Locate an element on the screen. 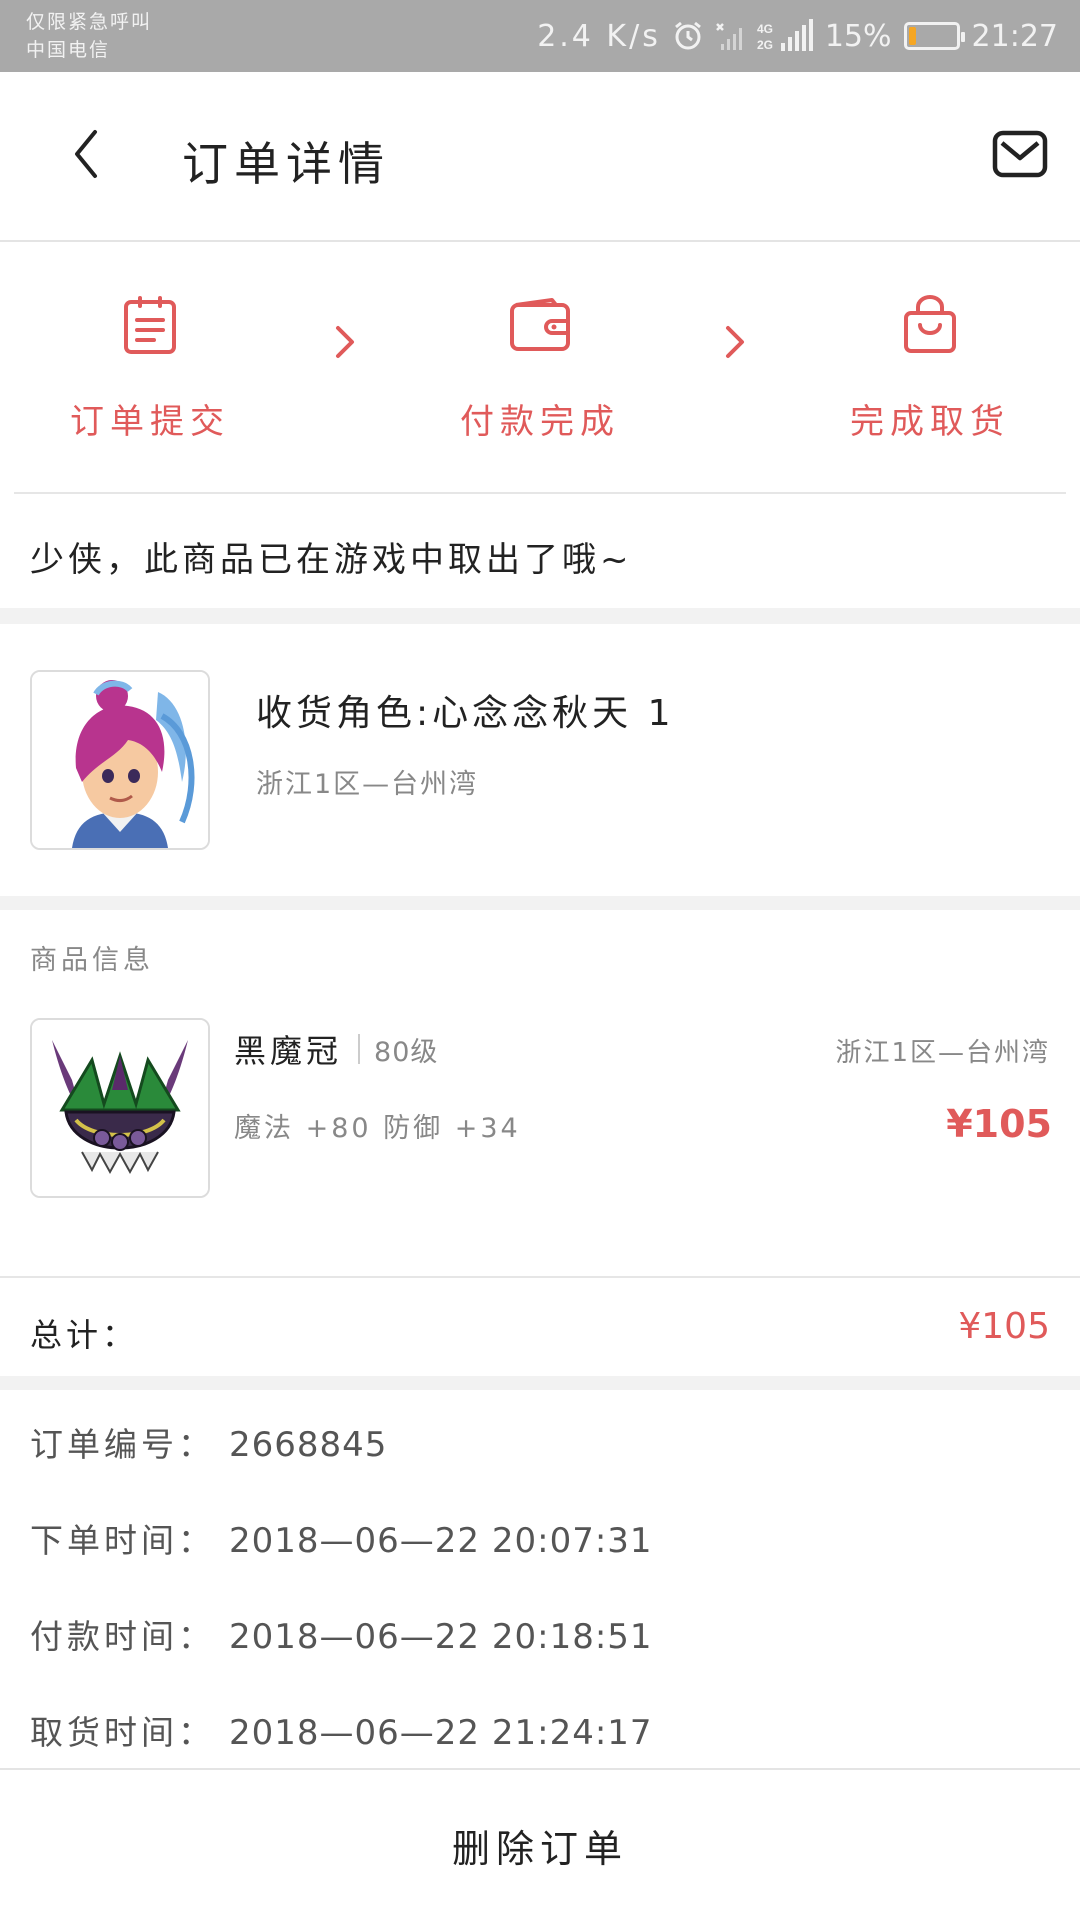 Image resolution: width=1080 pixels, height=1920 pixels. info-label: 下单时间： is located at coordinates (122, 1540).